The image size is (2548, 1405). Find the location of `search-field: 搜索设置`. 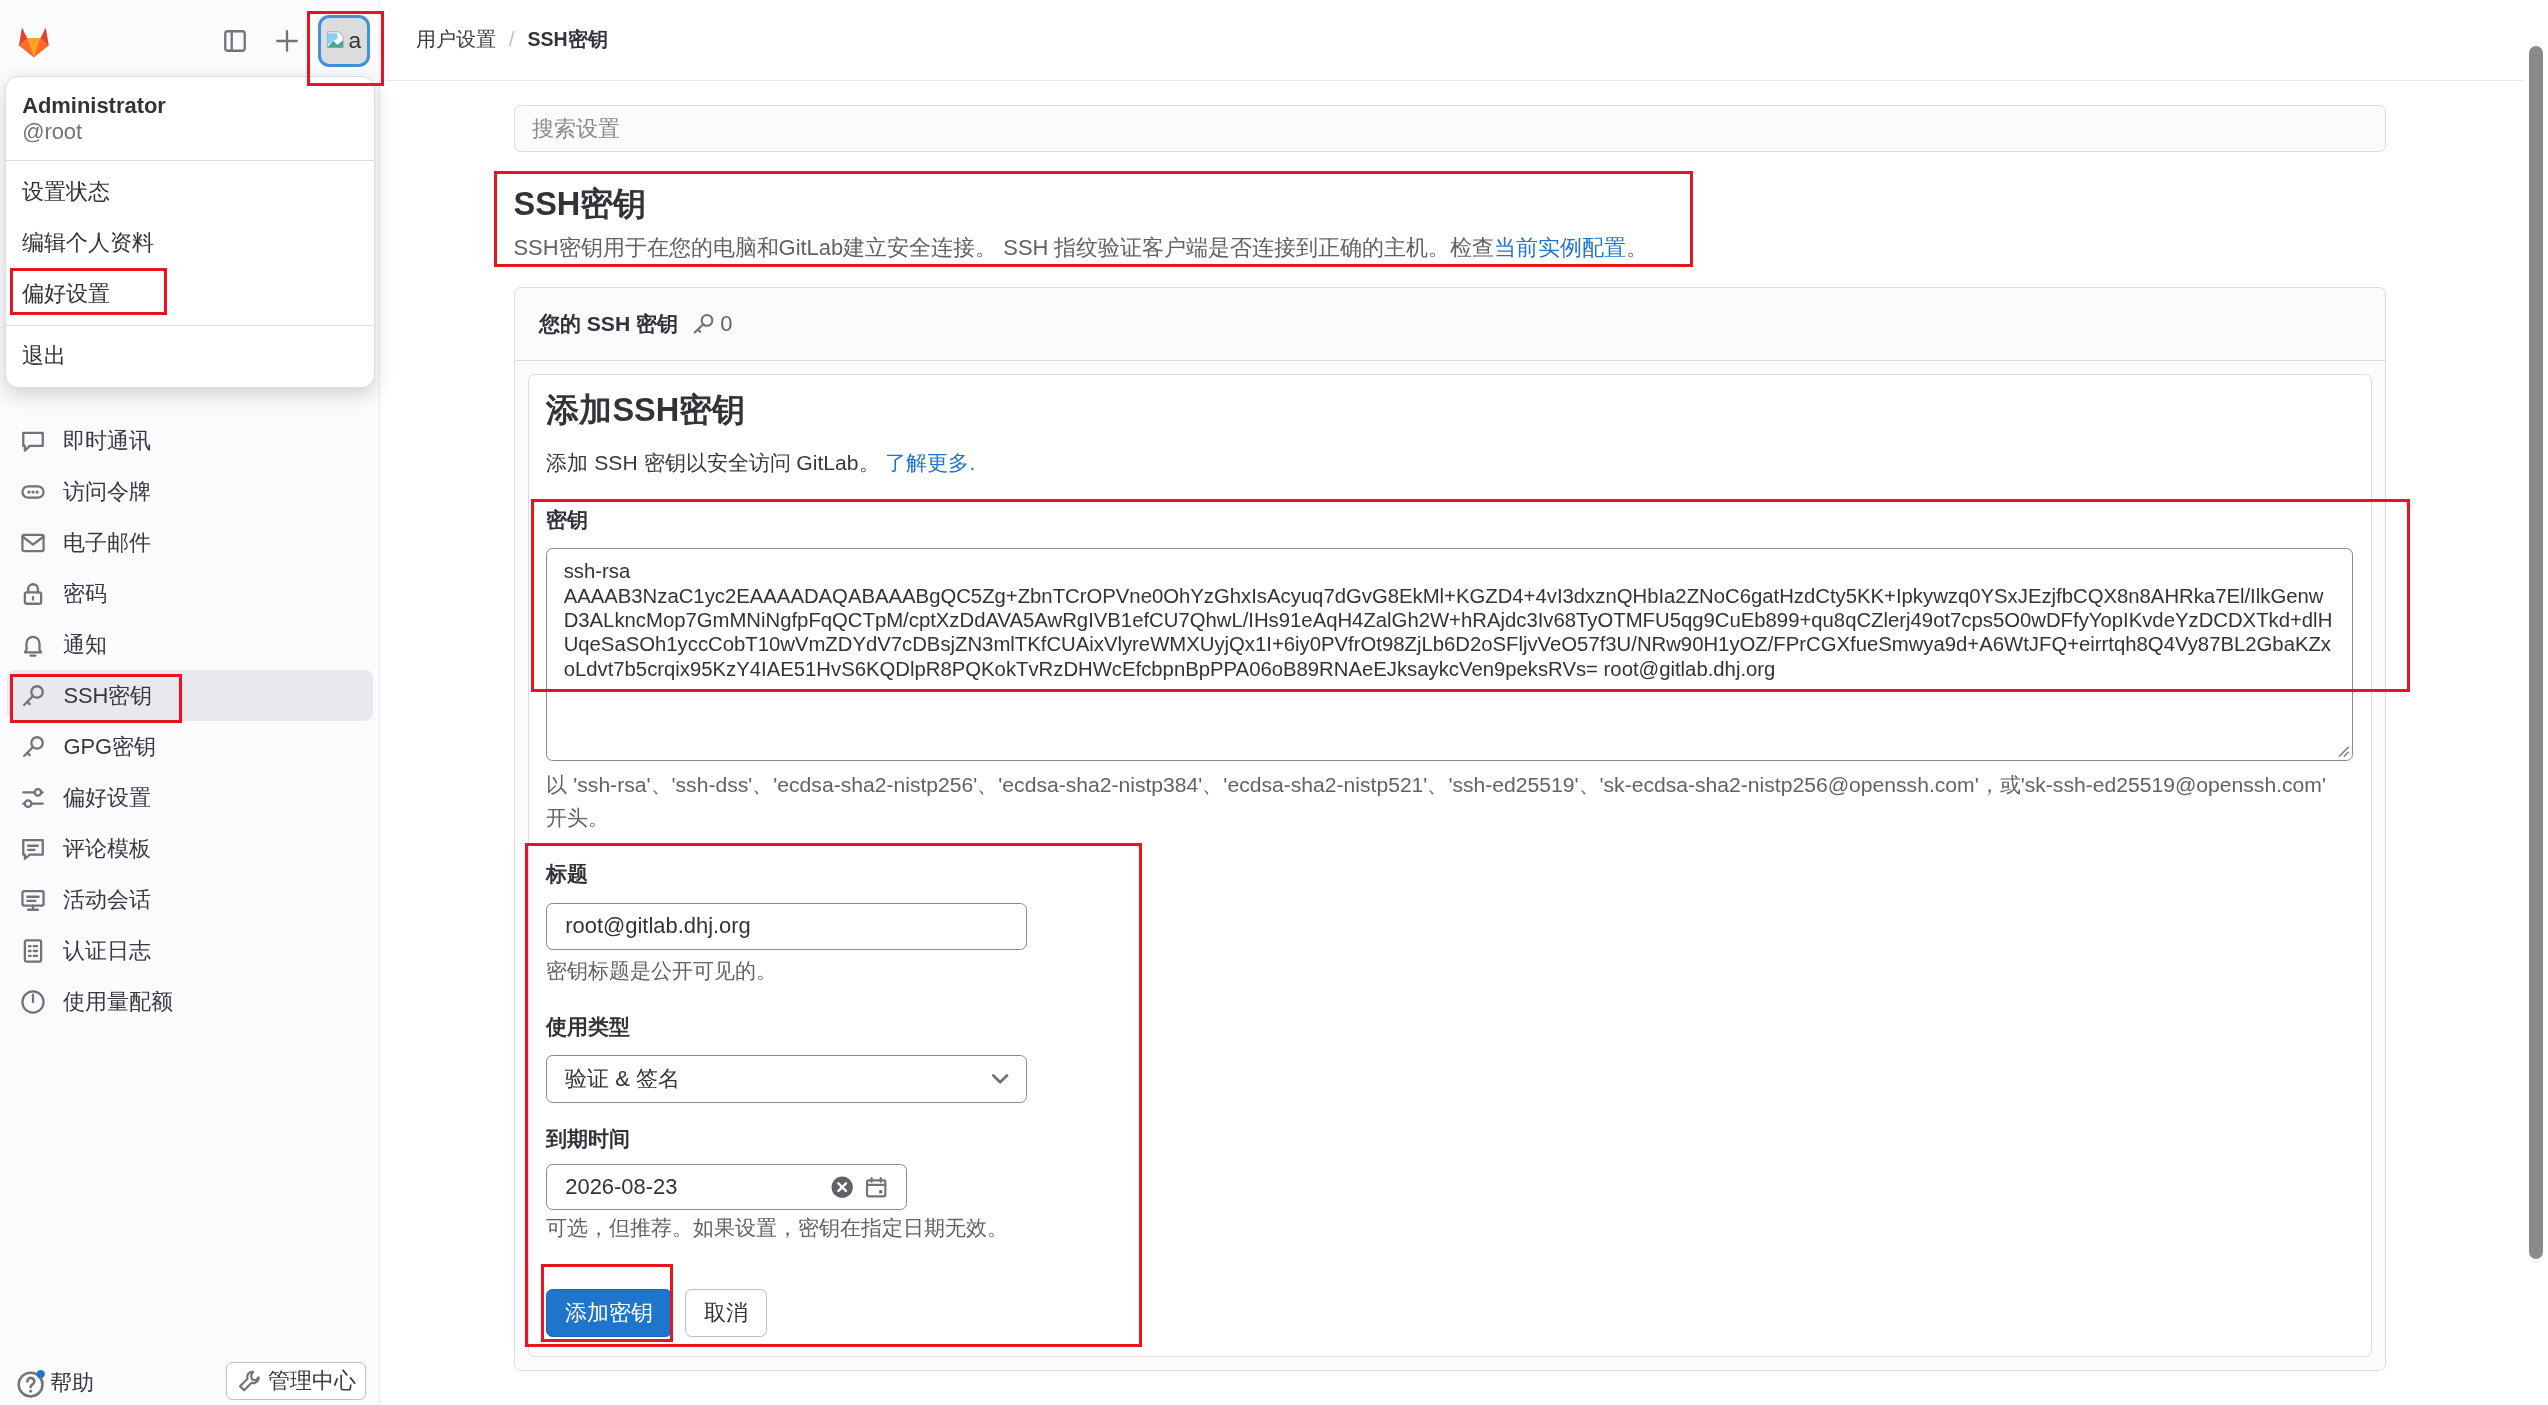

search-field: 搜索设置 is located at coordinates (1449, 129).